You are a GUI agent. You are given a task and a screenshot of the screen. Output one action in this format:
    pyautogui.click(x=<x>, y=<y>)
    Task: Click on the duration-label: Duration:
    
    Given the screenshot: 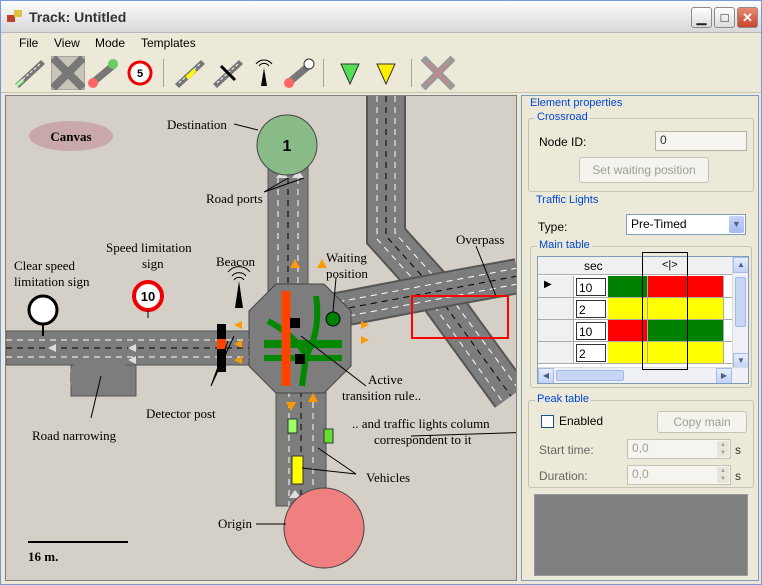 What is the action you would take?
    pyautogui.click(x=563, y=476)
    